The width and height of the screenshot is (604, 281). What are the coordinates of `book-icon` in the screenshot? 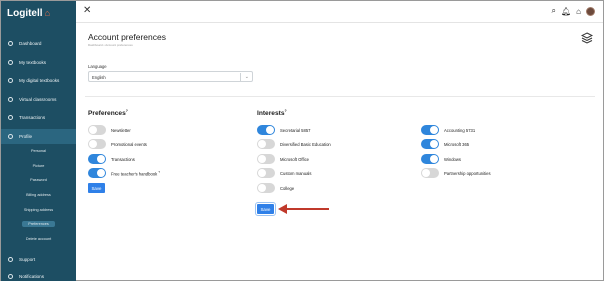 It's located at (10, 62).